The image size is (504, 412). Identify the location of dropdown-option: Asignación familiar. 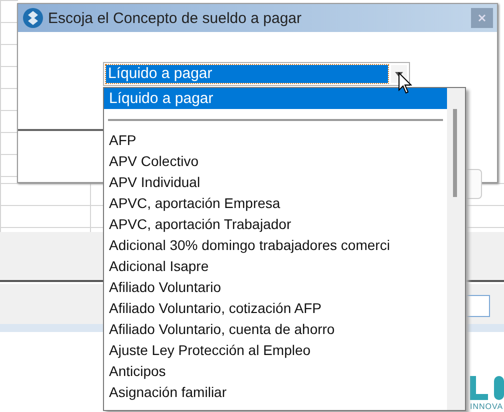
(275, 392).